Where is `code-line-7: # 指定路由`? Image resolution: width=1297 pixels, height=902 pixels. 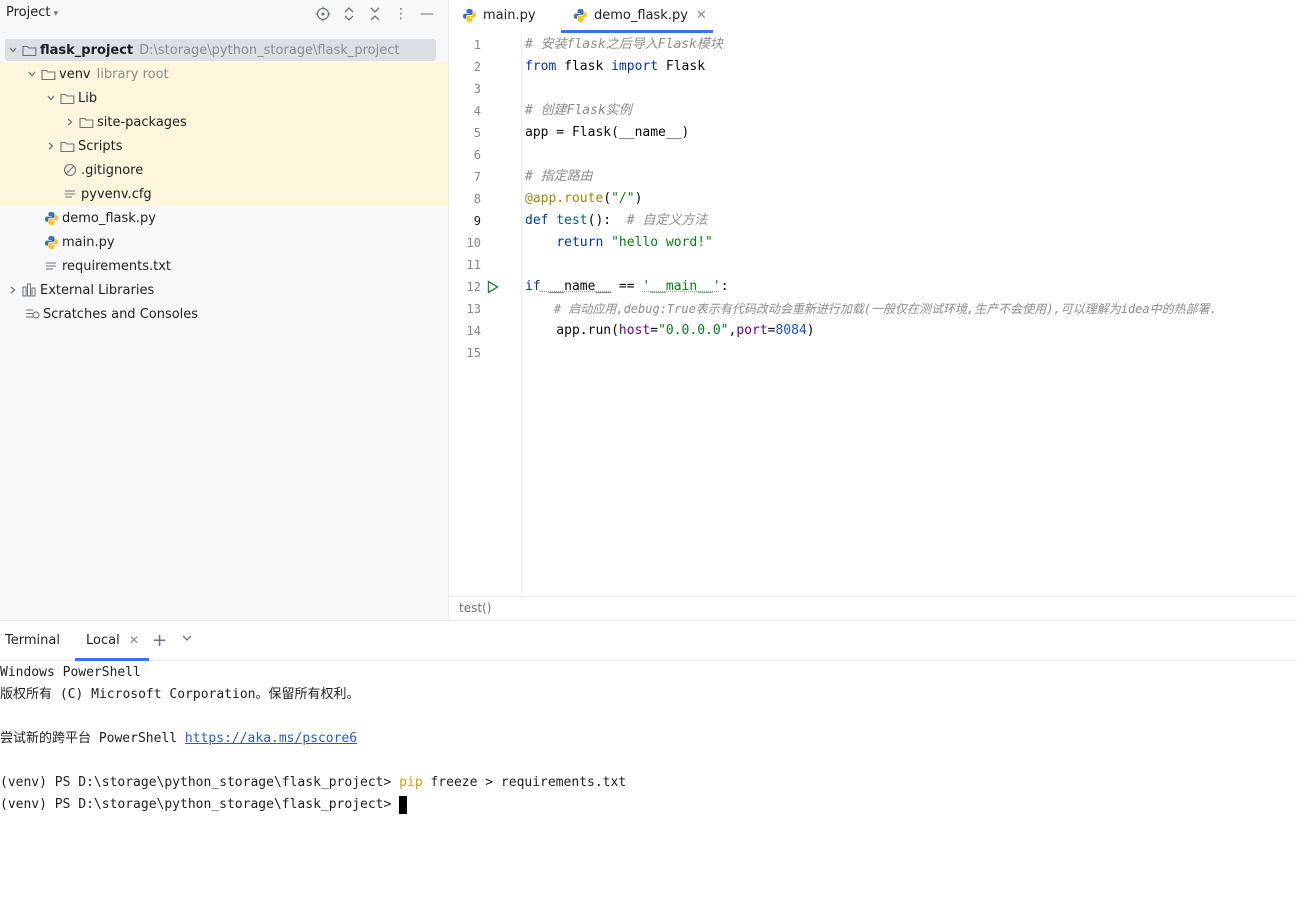
code-line-7: # 指定路由 is located at coordinates (559, 177).